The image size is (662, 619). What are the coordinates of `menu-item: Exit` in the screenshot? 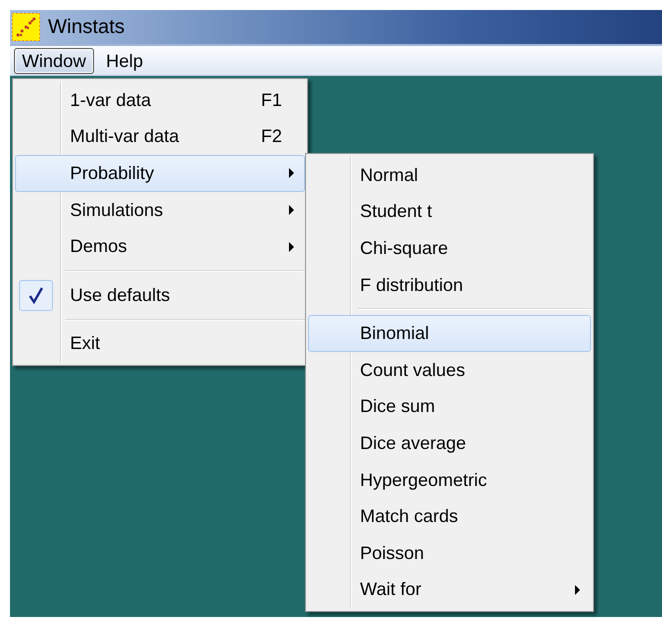 It's located at (160, 344).